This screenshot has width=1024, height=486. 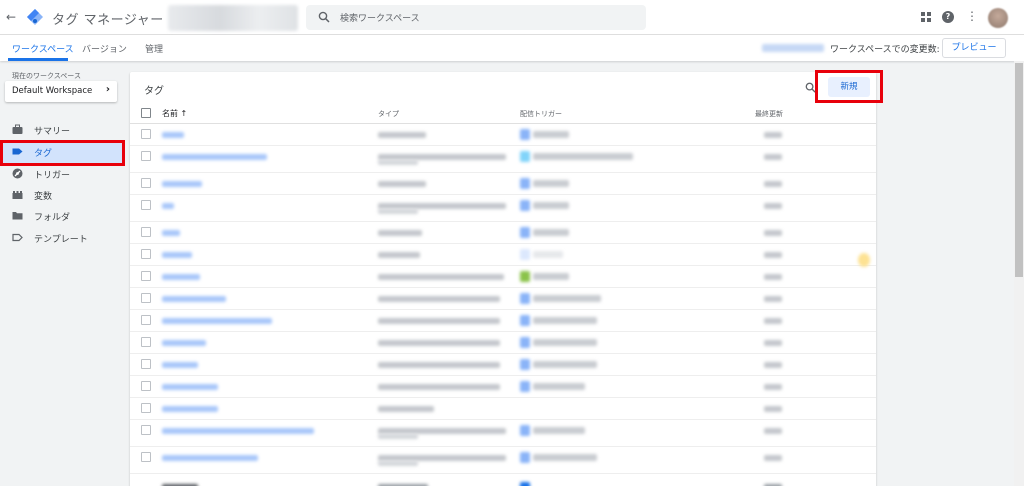 I want to click on sidebar-item-triggers: トリガー, so click(x=62, y=174).